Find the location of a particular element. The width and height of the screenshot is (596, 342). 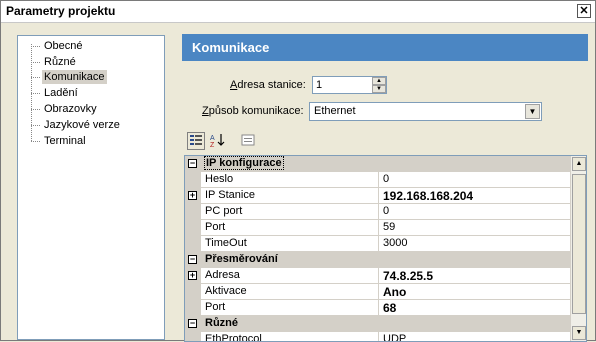

property-value: 68 is located at coordinates (389, 308).